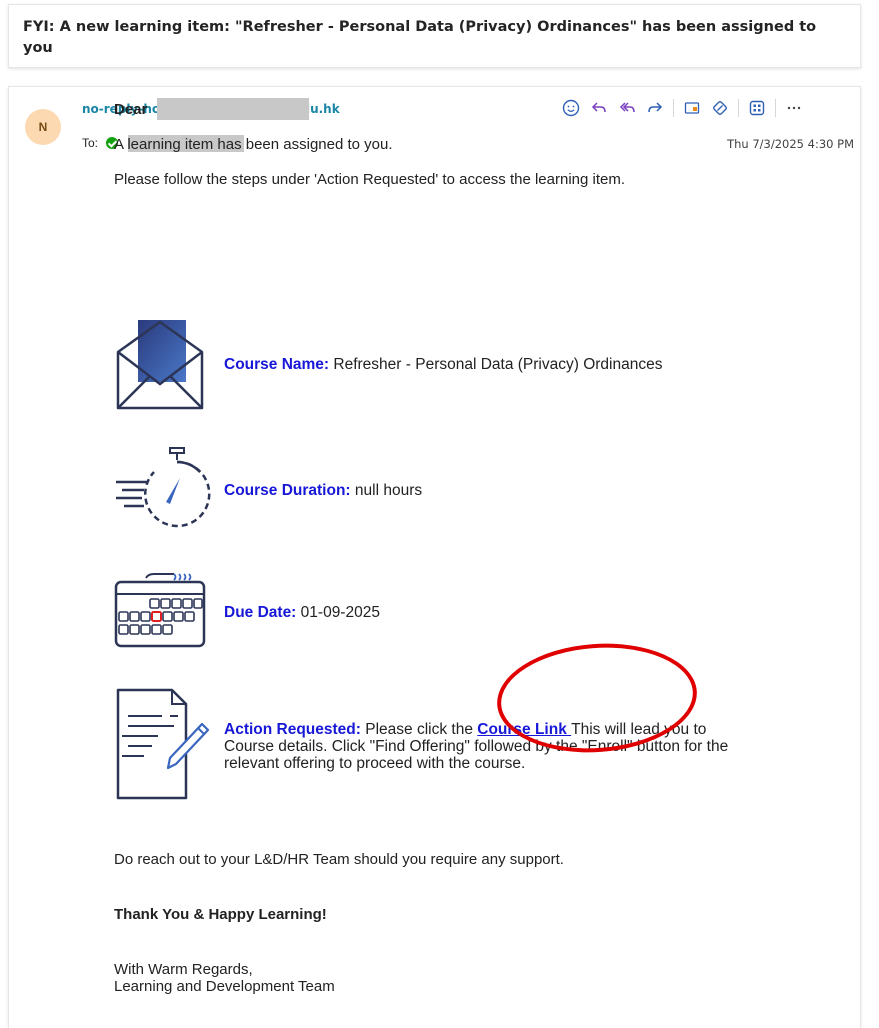  Describe the element at coordinates (169, 746) in the screenshot. I see `document-pen-icon` at that location.